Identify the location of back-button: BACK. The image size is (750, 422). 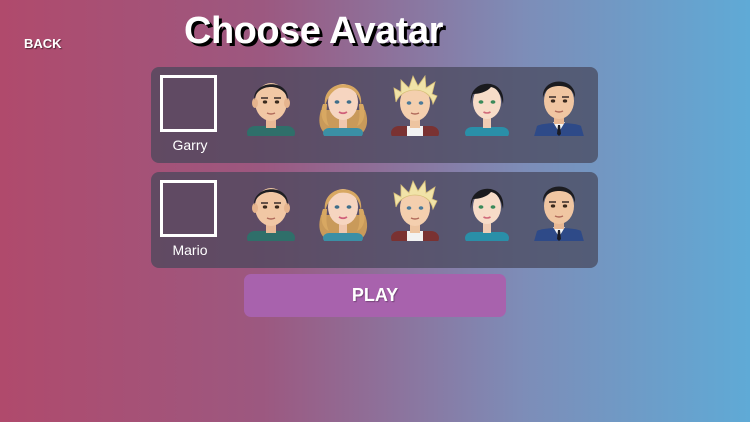
(43, 43).